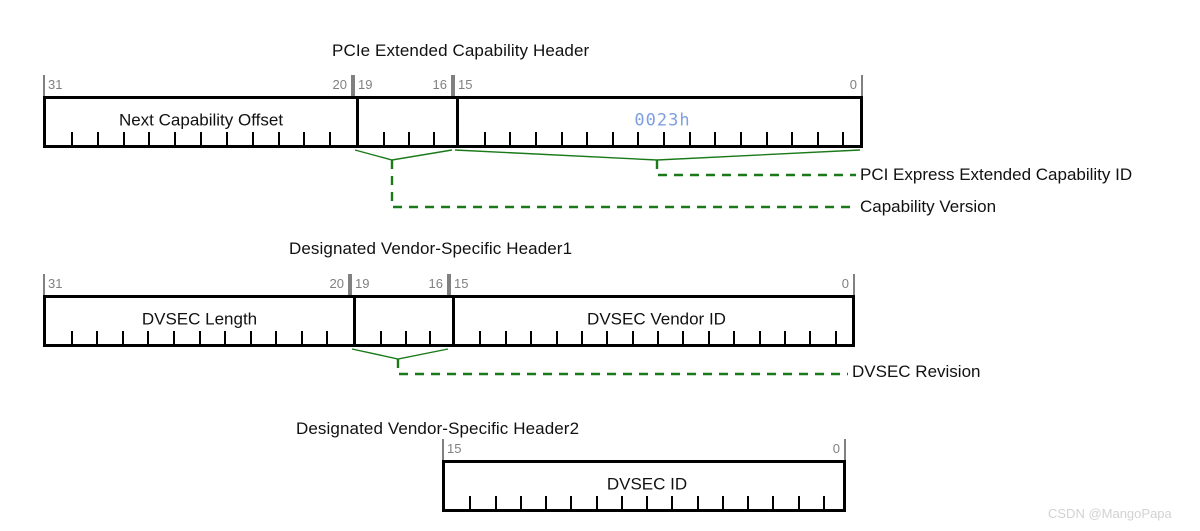 The image size is (1200, 531). I want to click on bit-mark-high-next-capability-offset, so click(44, 85).